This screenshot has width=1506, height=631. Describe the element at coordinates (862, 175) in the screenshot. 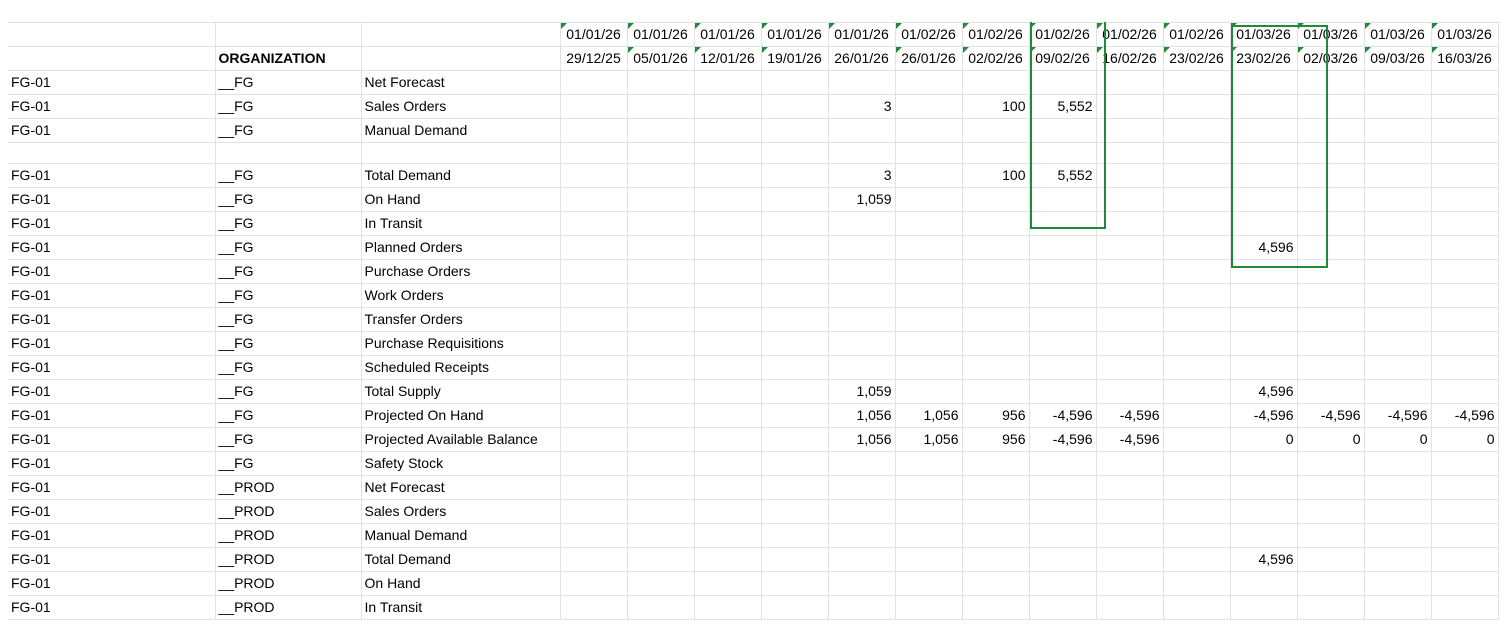

I see `value-cell: 3` at that location.